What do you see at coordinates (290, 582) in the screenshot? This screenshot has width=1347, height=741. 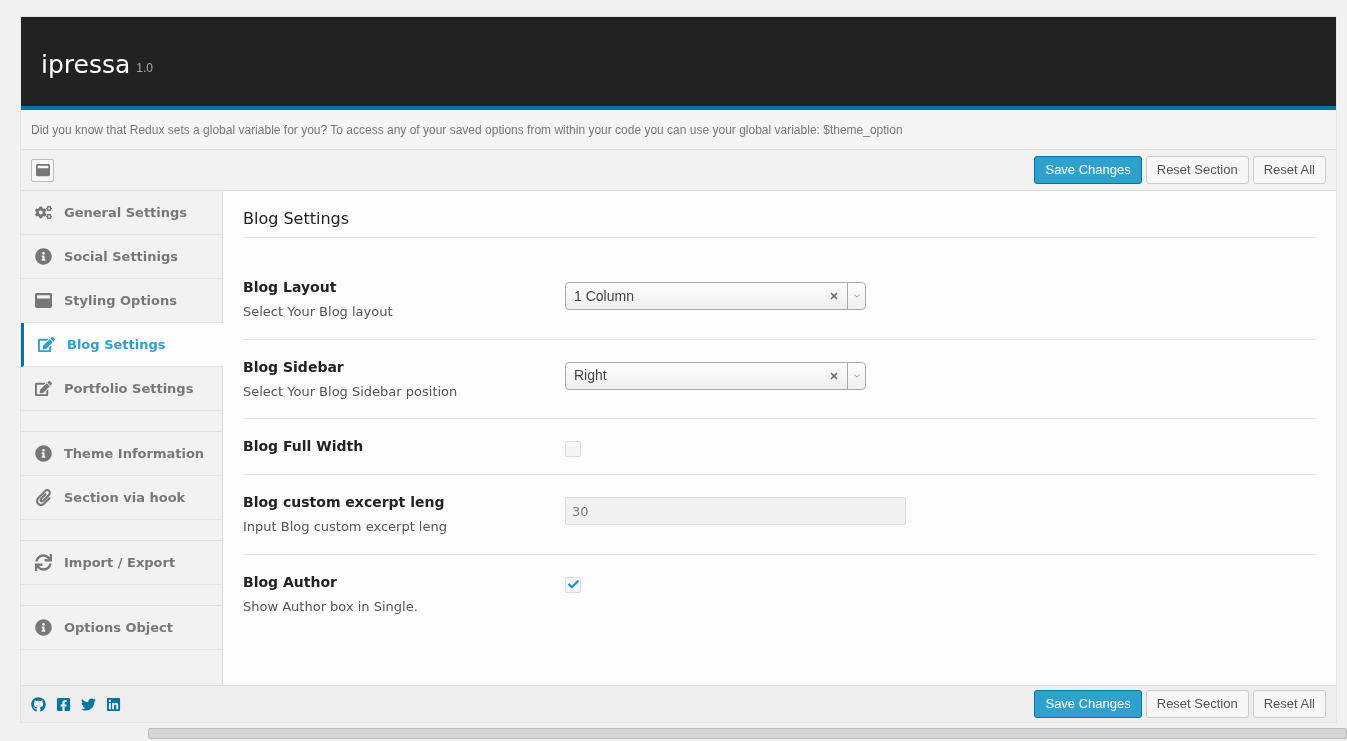 I see `field-label: Blog Author` at bounding box center [290, 582].